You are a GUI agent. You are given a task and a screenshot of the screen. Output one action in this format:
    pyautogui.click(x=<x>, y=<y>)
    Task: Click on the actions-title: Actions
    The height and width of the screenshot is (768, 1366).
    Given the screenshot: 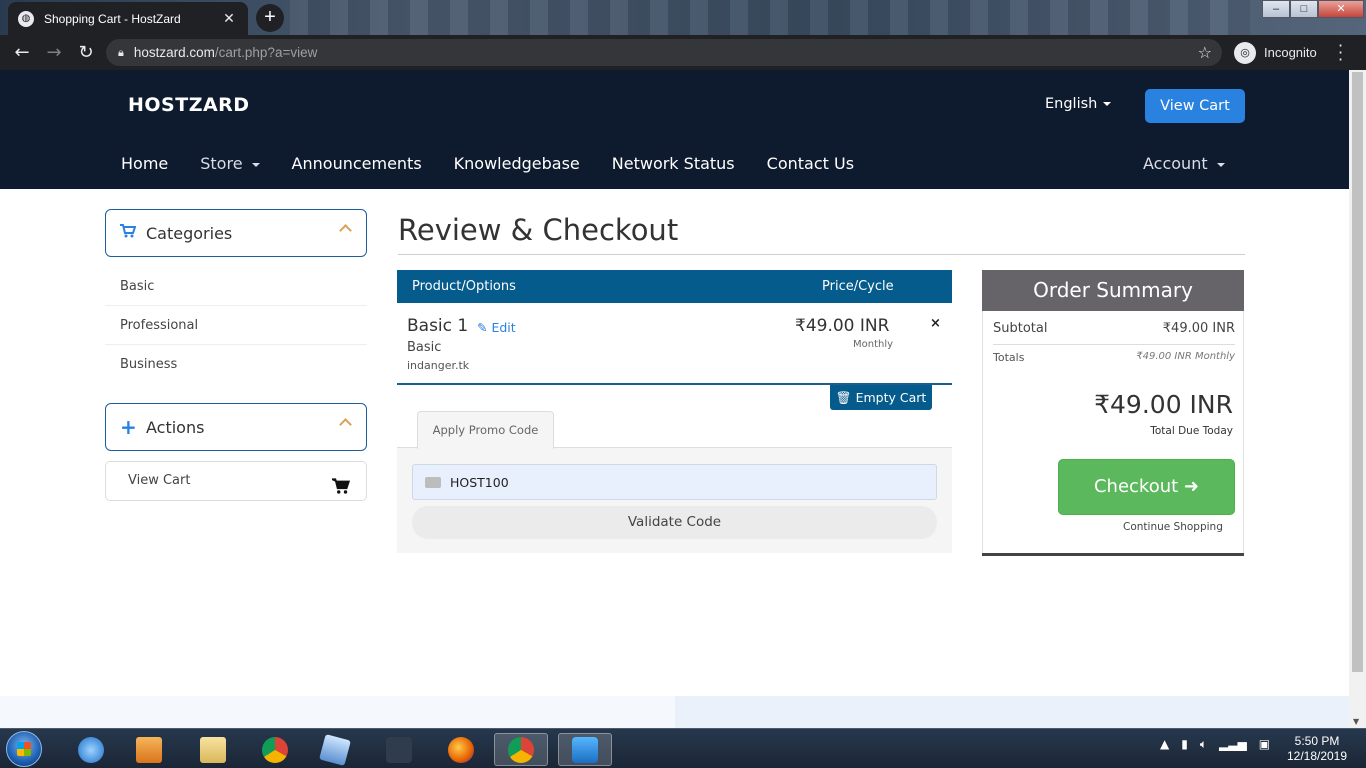 What is the action you would take?
    pyautogui.click(x=175, y=427)
    